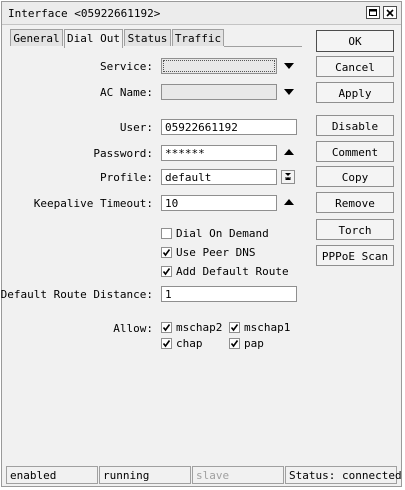 This screenshot has width=405, height=490. Describe the element at coordinates (289, 202) in the screenshot. I see `keepalive-collapse-icon` at that location.